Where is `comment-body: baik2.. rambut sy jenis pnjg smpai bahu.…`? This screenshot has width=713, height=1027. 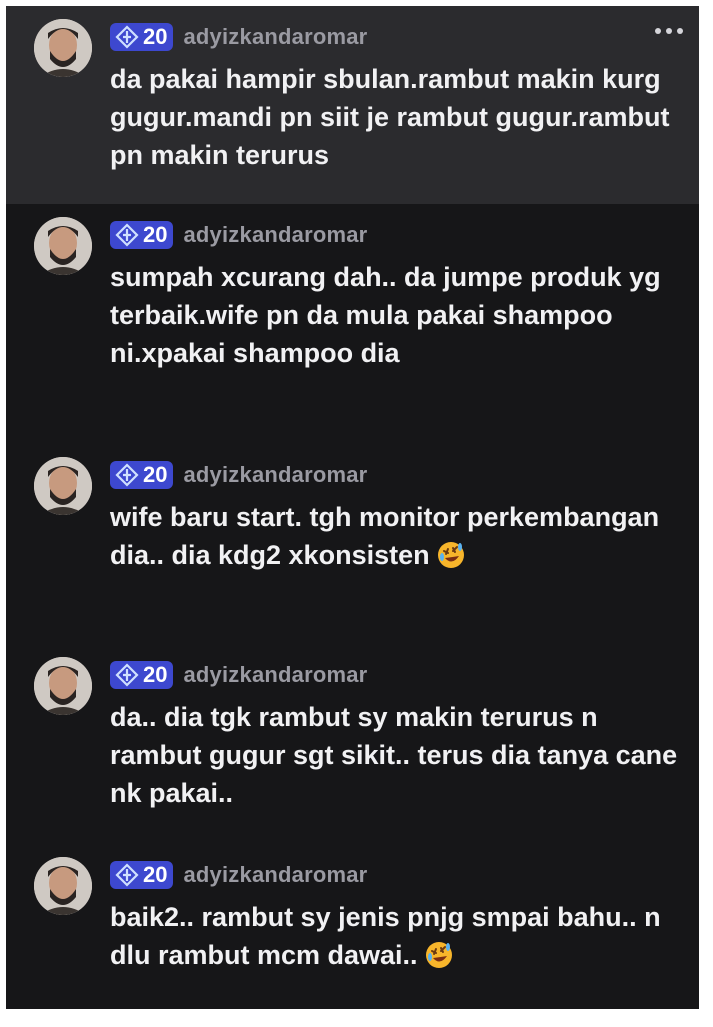
comment-body: baik2.. rambut sy jenis pnjg smpai bahu.… is located at coordinates (397, 945).